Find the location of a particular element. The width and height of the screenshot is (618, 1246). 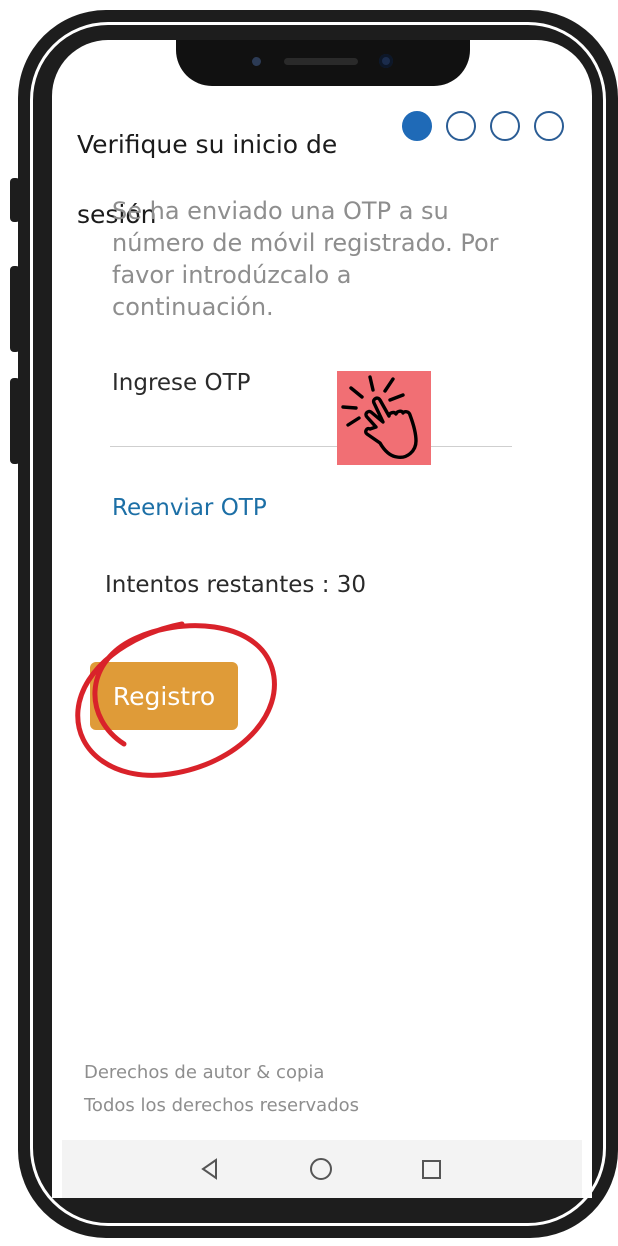

step-indicator is located at coordinates (483, 126).